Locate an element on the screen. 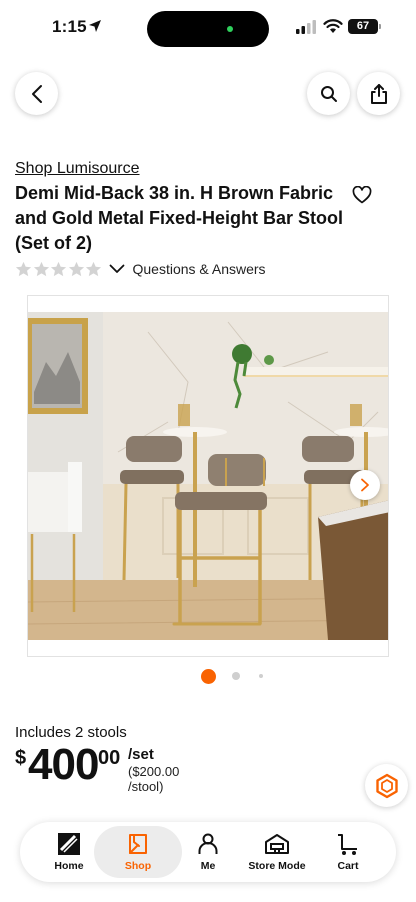  dynamic-island is located at coordinates (208, 29).